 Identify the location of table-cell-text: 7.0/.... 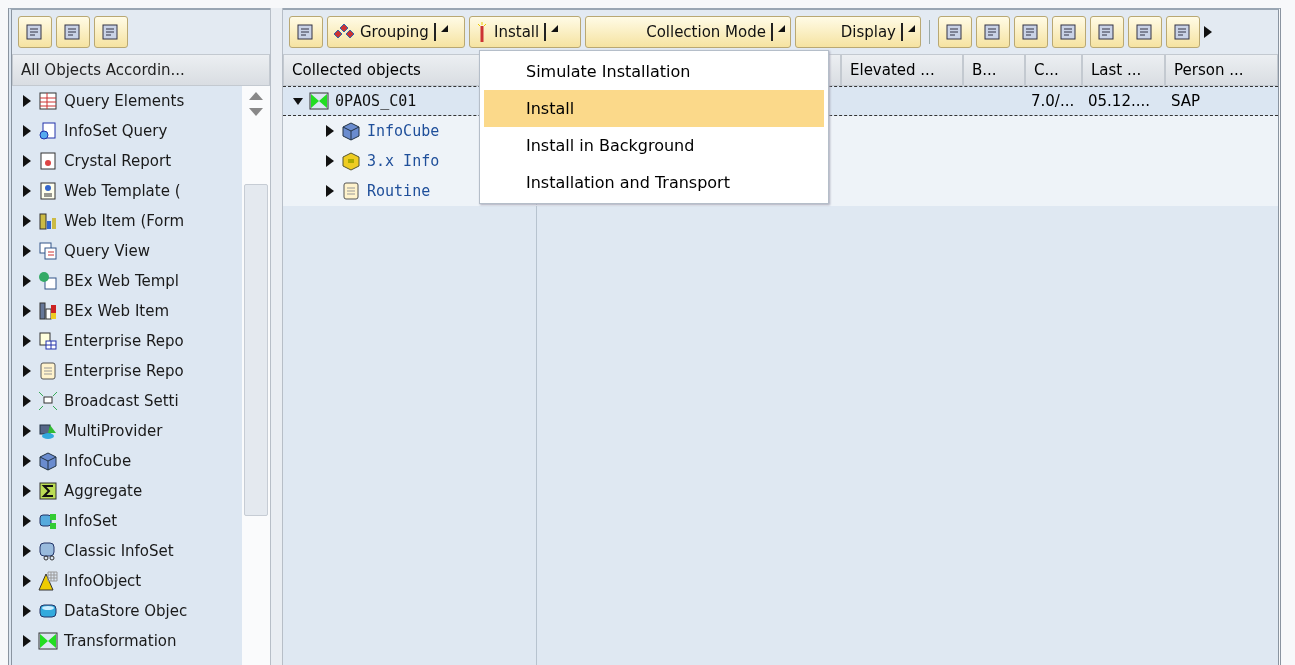
(1053, 101).